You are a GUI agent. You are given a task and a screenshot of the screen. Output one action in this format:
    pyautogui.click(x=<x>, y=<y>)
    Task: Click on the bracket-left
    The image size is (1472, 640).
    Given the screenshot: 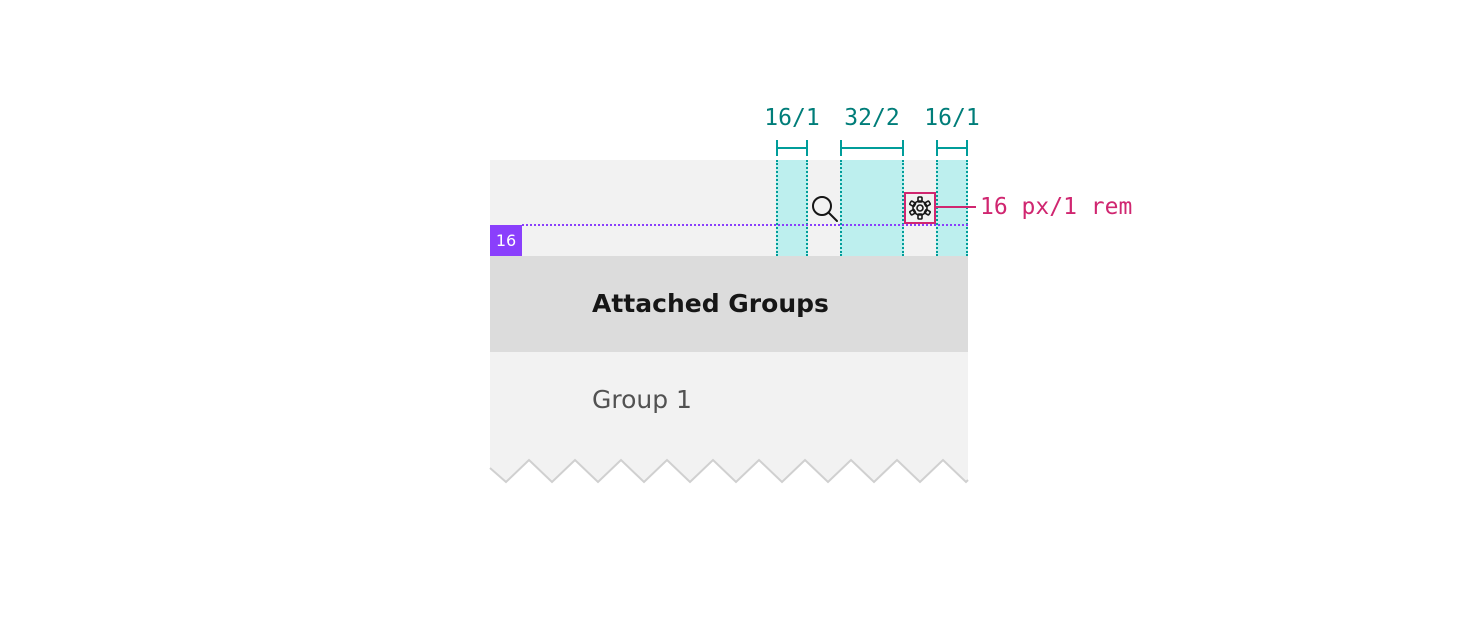 What is the action you would take?
    pyautogui.click(x=792, y=148)
    